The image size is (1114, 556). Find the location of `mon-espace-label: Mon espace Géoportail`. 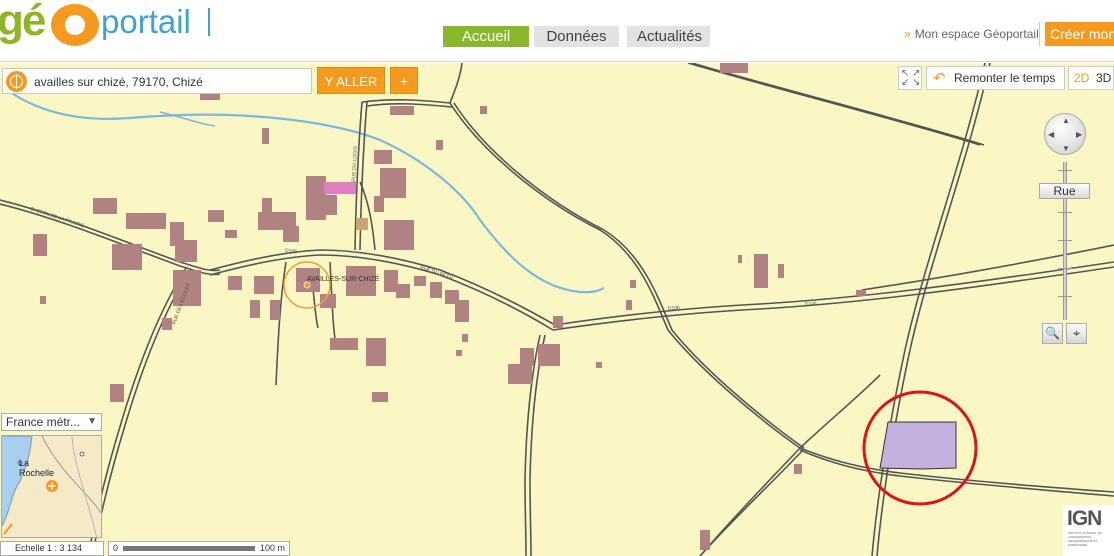

mon-espace-label: Mon espace Géoportail is located at coordinates (976, 34).